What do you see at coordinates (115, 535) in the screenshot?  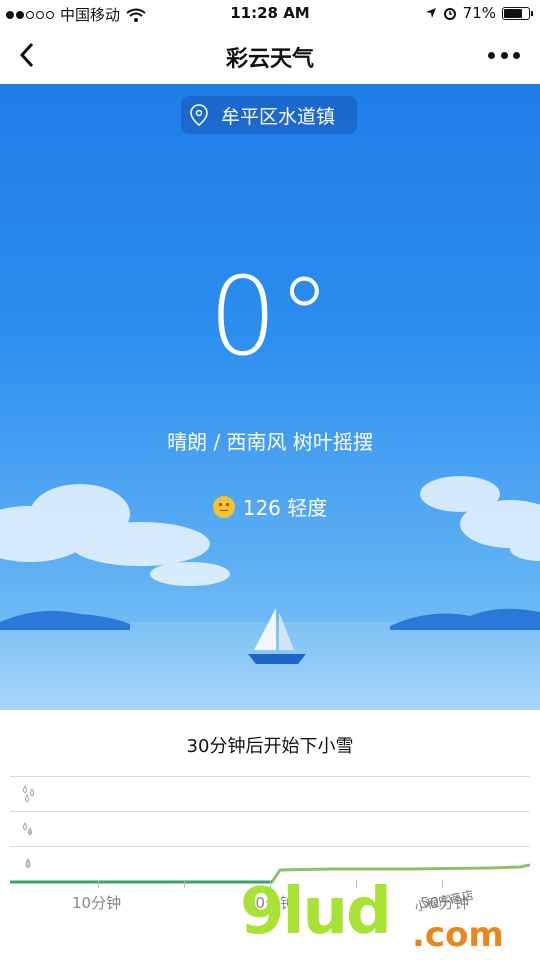 I see `cloud-illustration-left` at bounding box center [115, 535].